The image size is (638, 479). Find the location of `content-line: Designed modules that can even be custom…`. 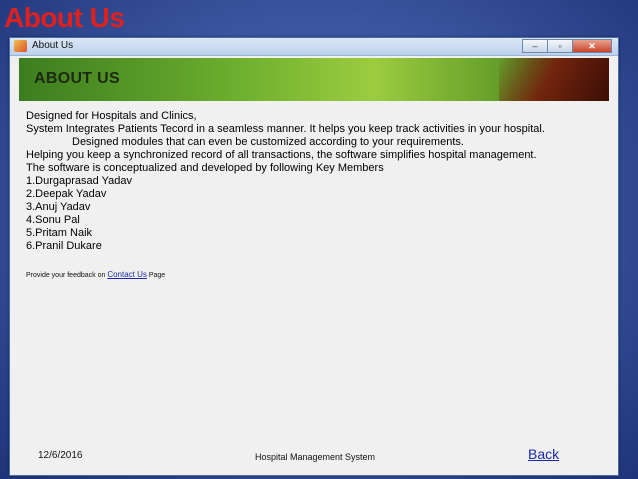

content-line: Designed modules that can even be custom… is located at coordinates (268, 142).